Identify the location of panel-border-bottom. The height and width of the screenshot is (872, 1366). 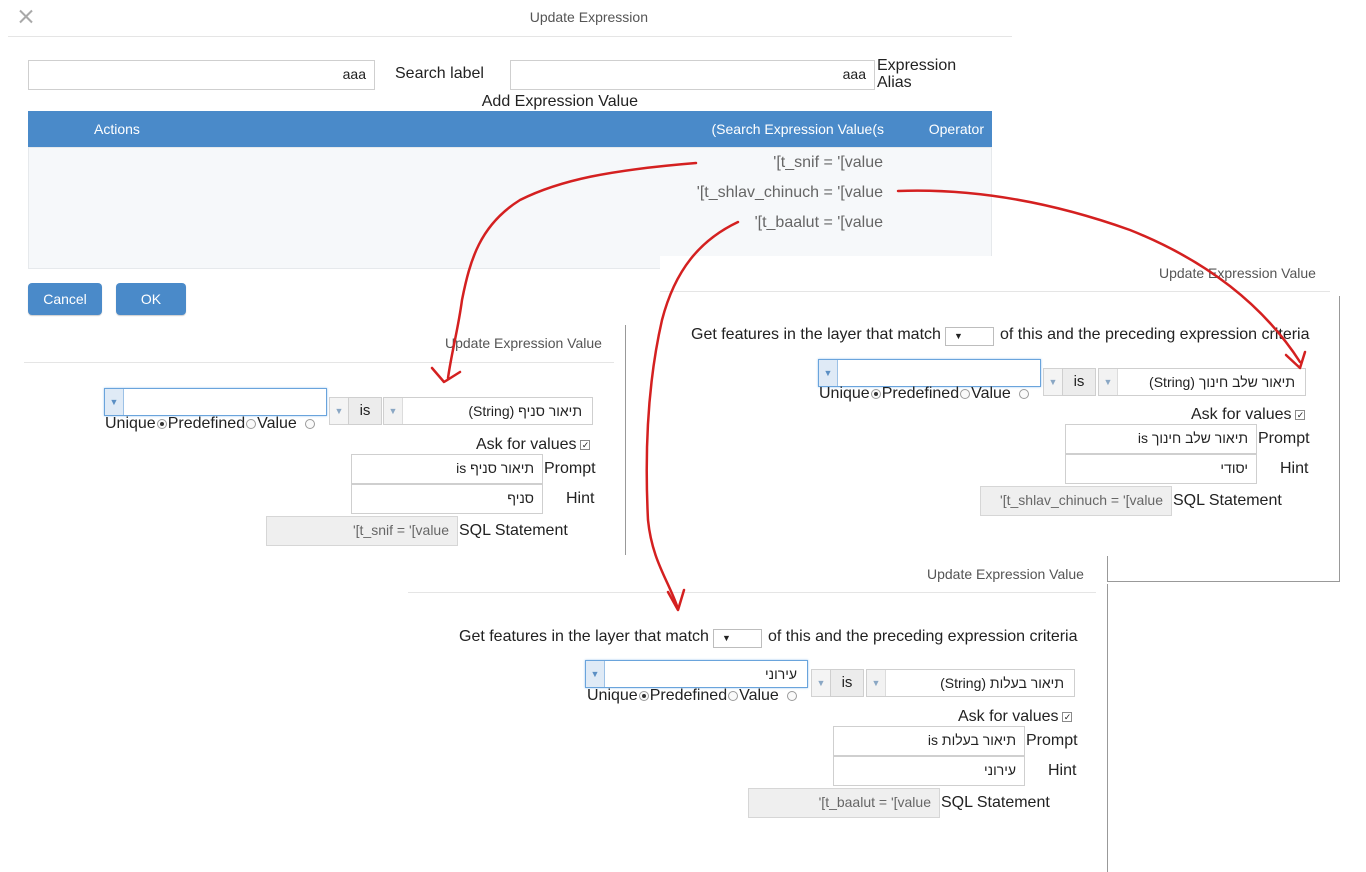
(1224, 581).